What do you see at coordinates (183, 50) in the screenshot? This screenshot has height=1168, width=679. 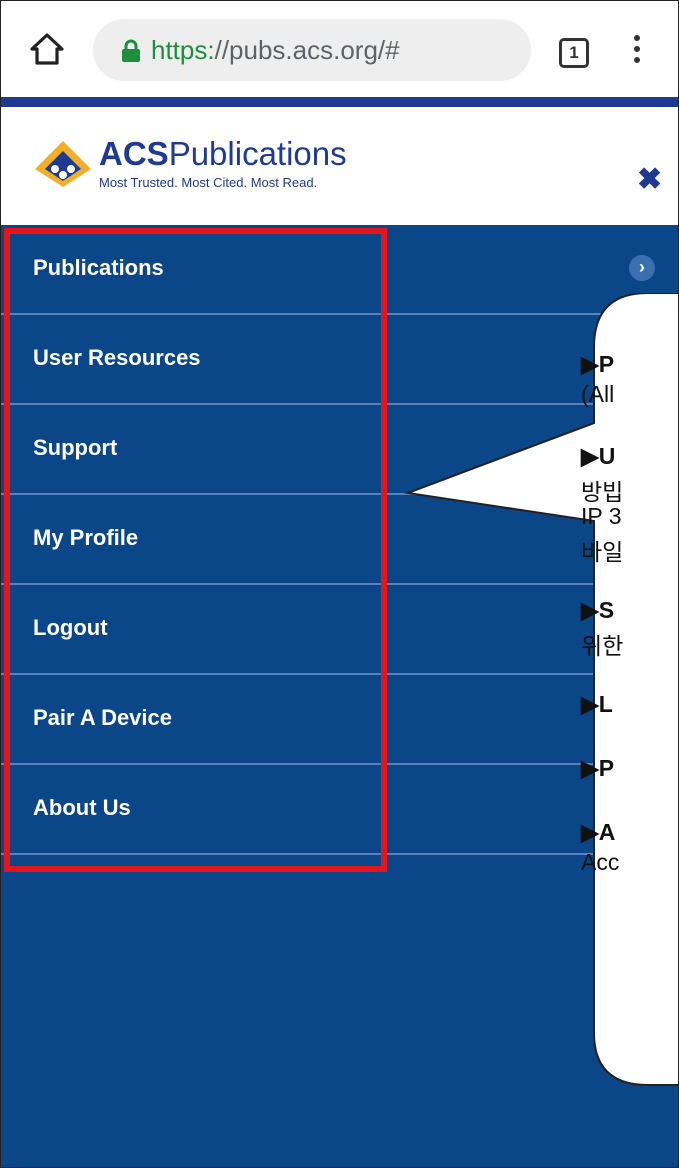 I see `url-scheme: https:` at bounding box center [183, 50].